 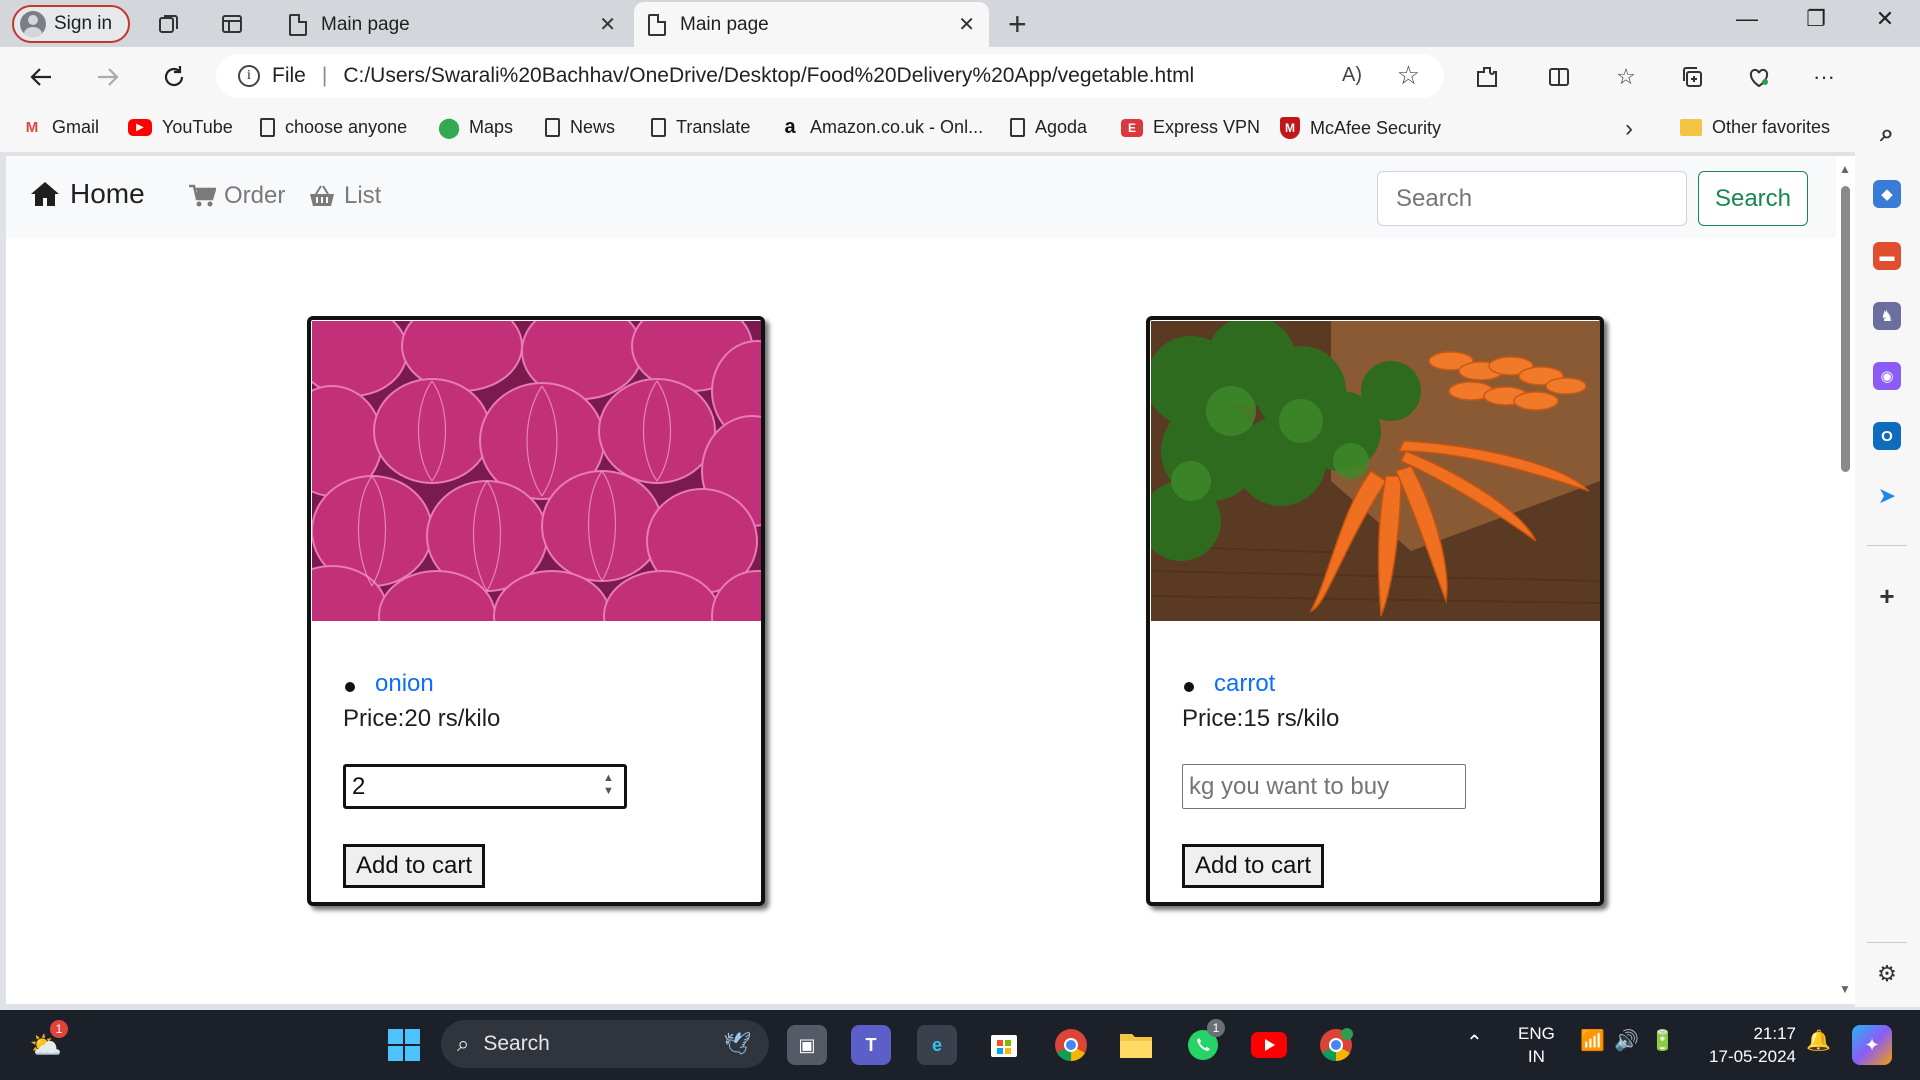 What do you see at coordinates (1360, 128) in the screenshot?
I see `bookmark-mcafee: M McAfee Security` at bounding box center [1360, 128].